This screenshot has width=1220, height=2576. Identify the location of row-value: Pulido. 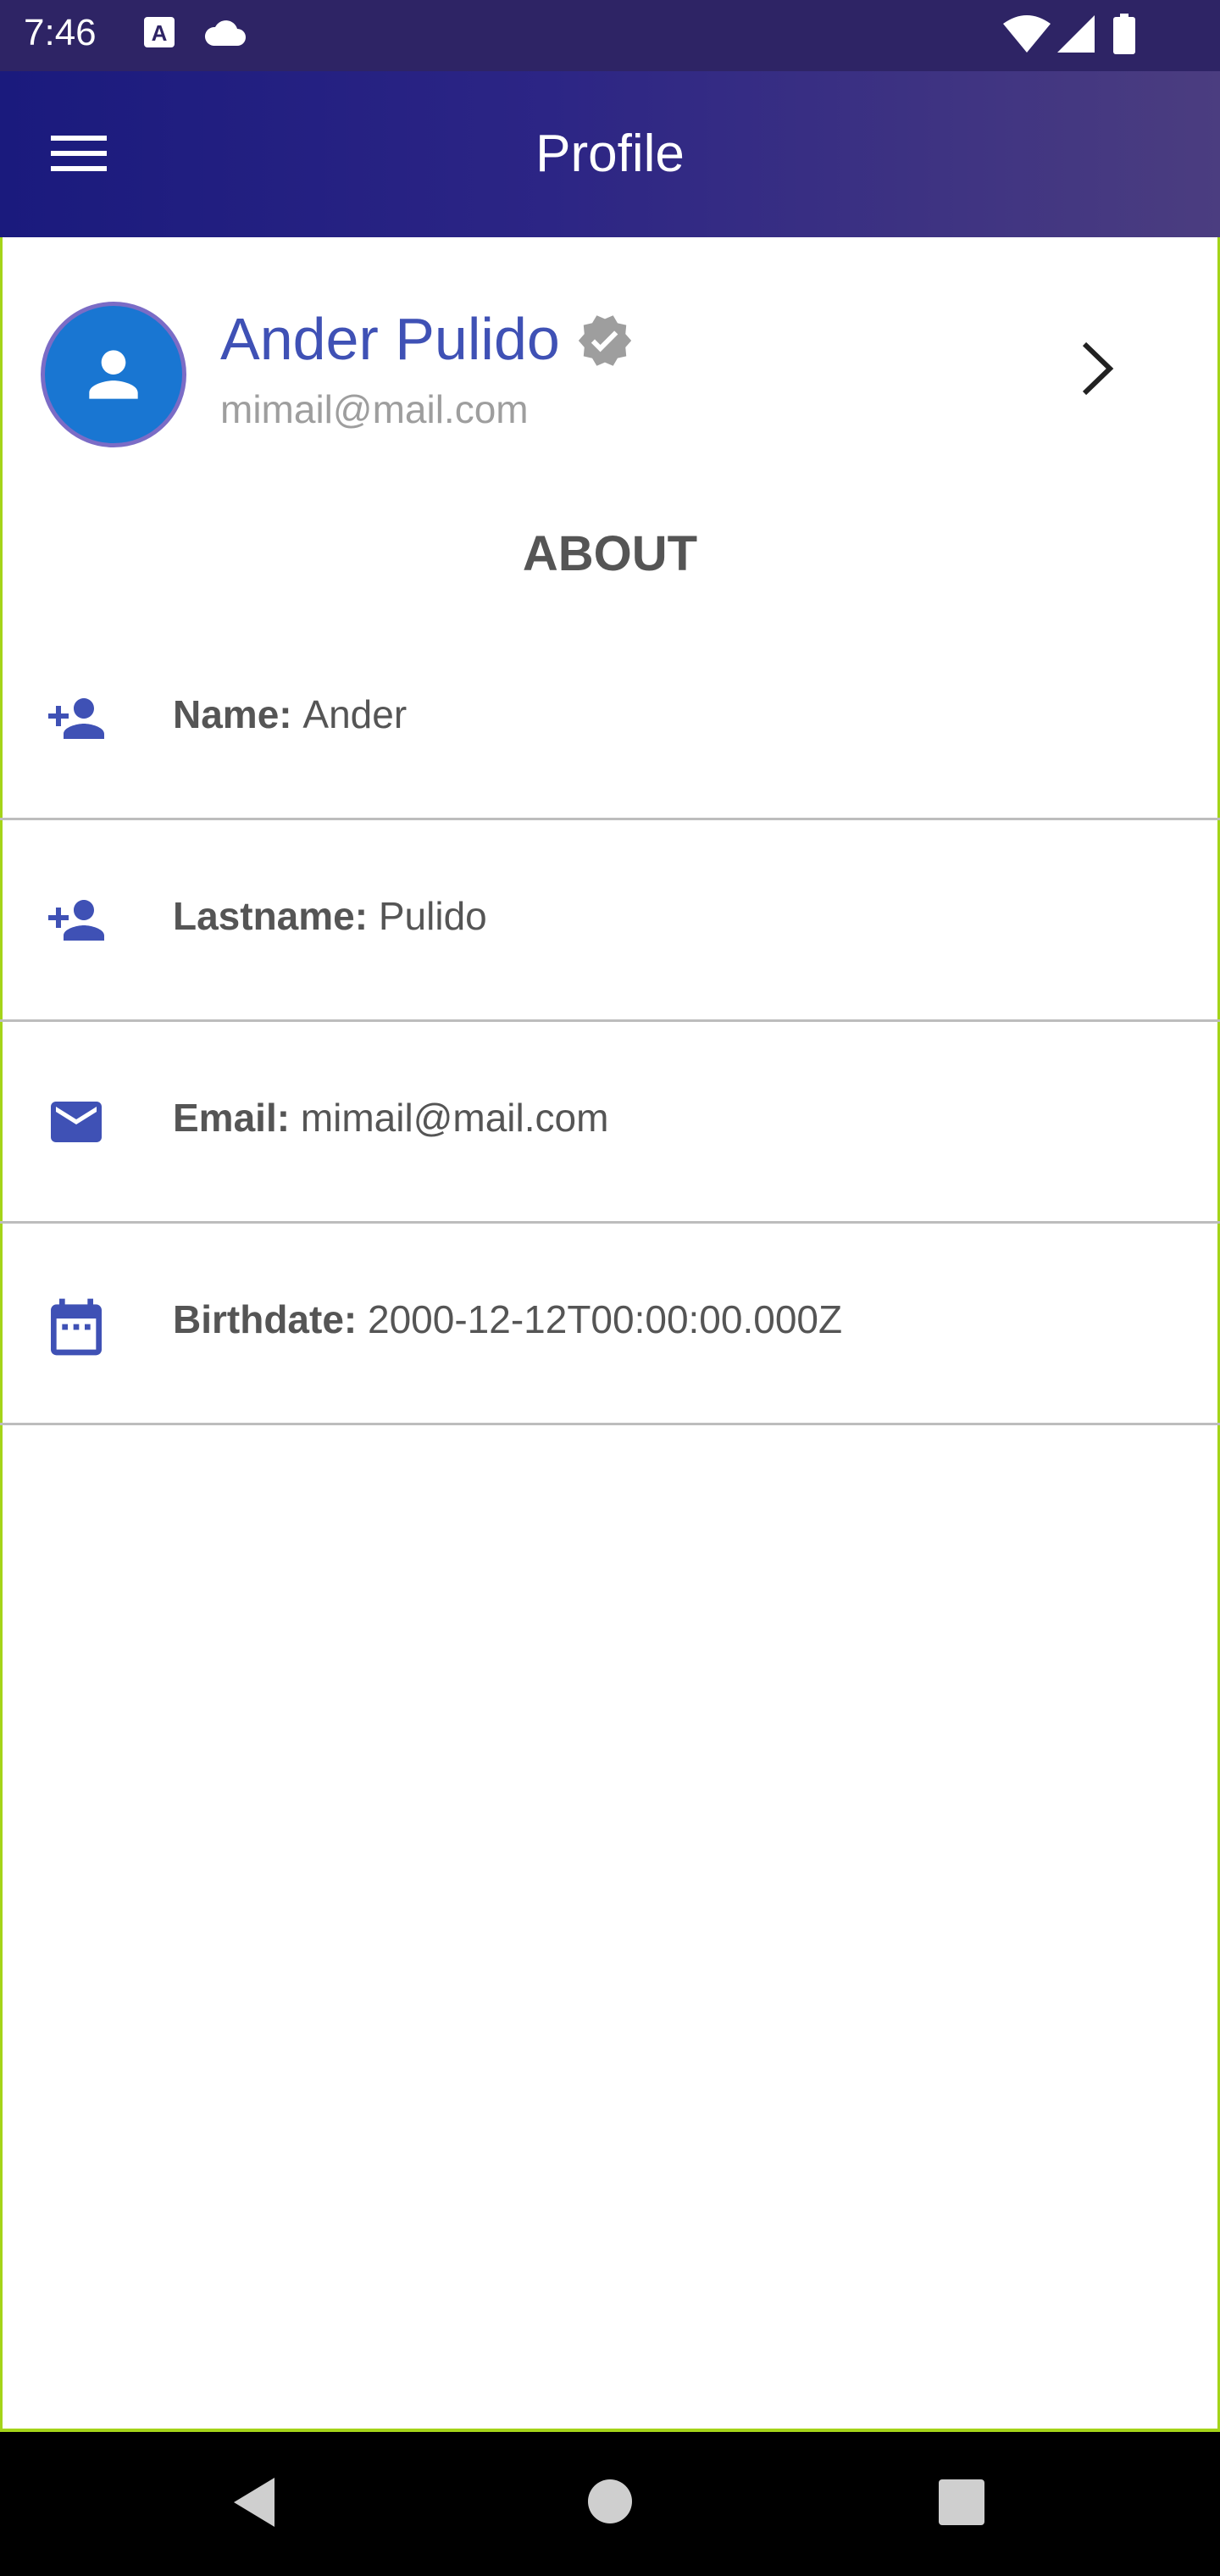
(432, 916).